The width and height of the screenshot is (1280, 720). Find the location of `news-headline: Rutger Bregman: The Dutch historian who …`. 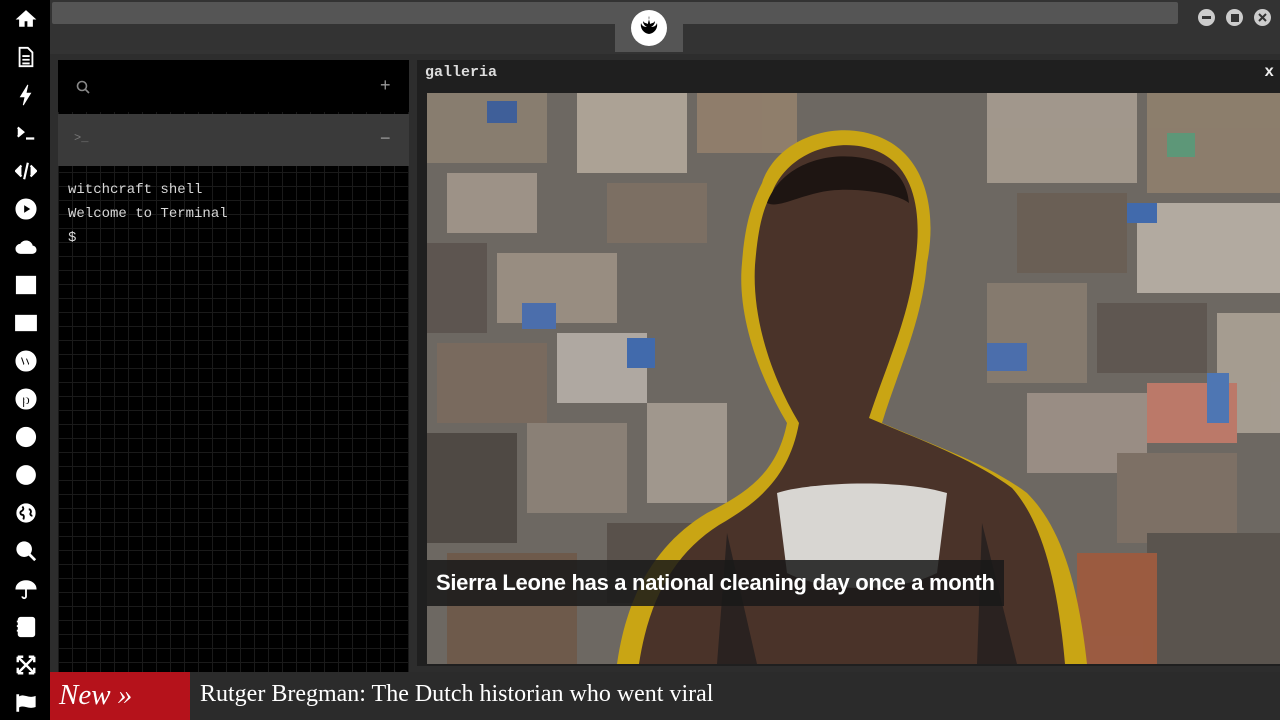

news-headline: Rutger Bregman: The Dutch historian who … is located at coordinates (456, 696).